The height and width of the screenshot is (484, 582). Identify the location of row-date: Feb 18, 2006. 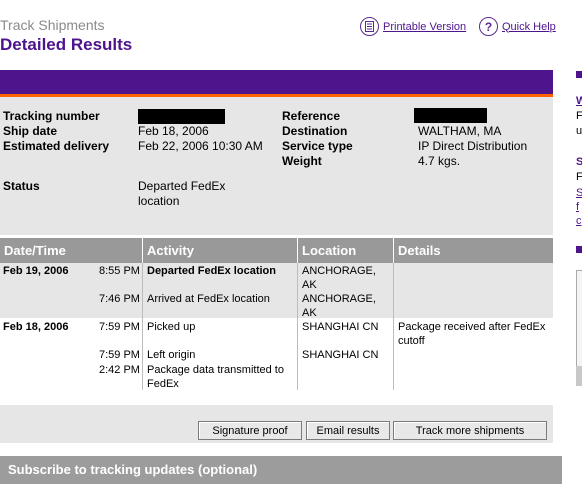
(36, 327).